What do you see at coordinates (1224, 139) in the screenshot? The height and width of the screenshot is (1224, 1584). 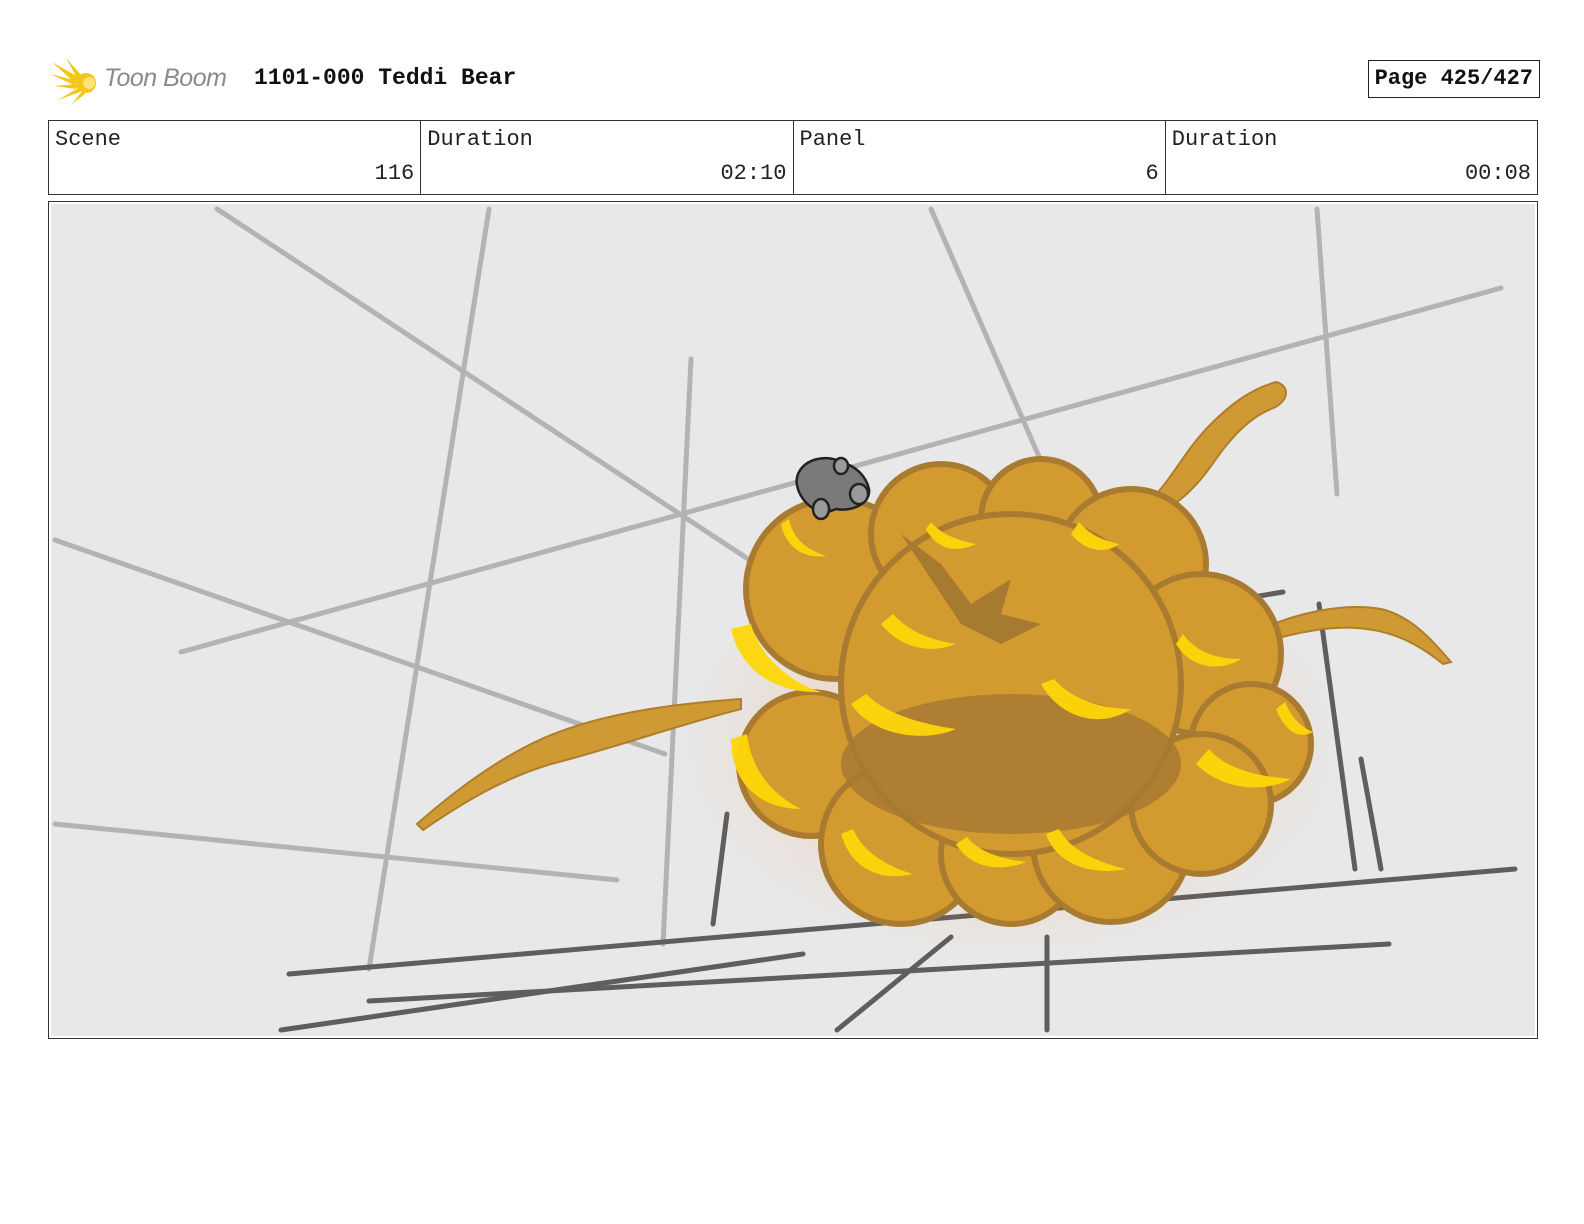 I see `panel-duration-label: Duration` at bounding box center [1224, 139].